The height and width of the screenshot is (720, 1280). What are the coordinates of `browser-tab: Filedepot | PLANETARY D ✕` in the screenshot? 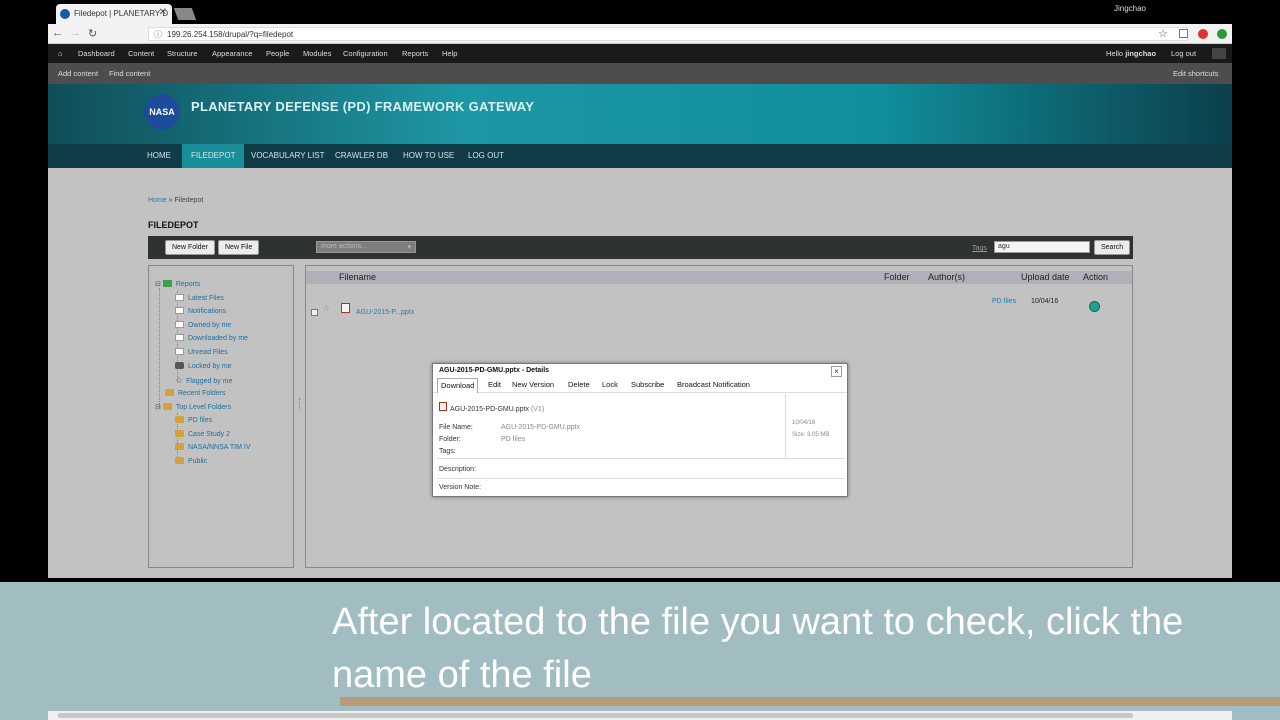 It's located at (114, 14).